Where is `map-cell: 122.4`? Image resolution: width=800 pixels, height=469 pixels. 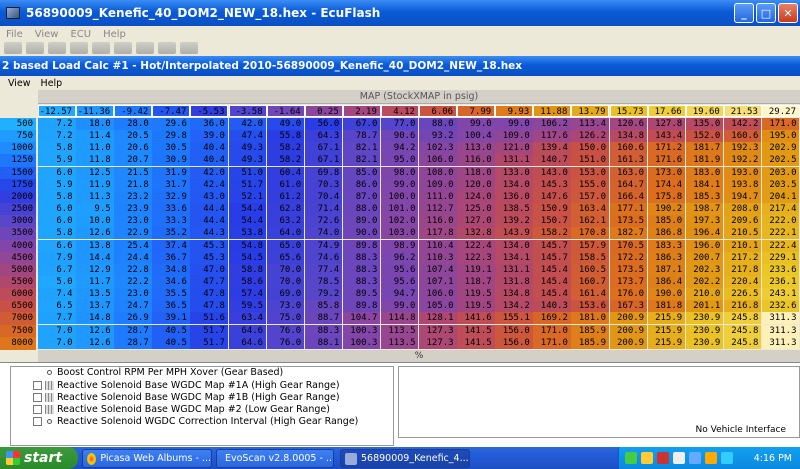
map-cell: 122.4 is located at coordinates (476, 245).